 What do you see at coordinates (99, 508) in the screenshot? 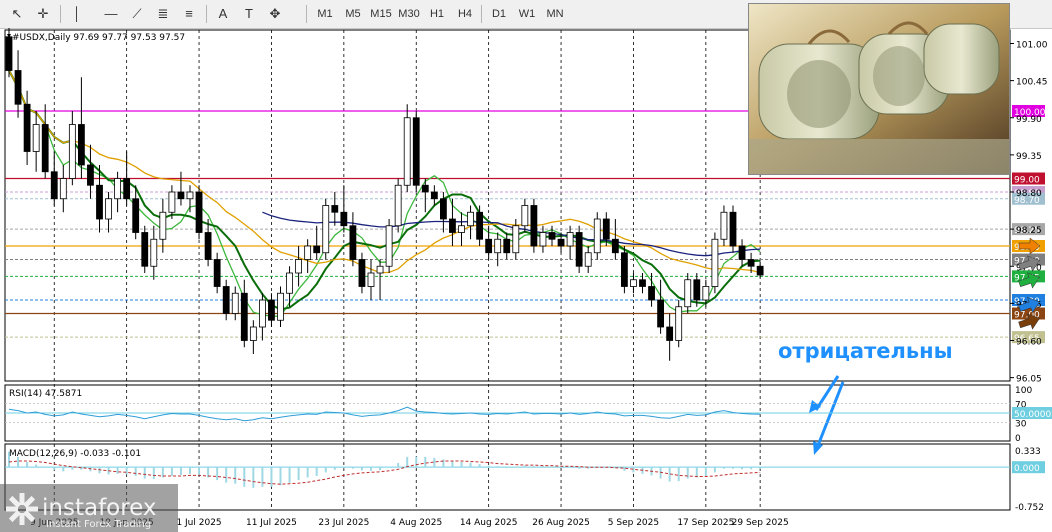
I see `watermark-brand: instaforex` at bounding box center [99, 508].